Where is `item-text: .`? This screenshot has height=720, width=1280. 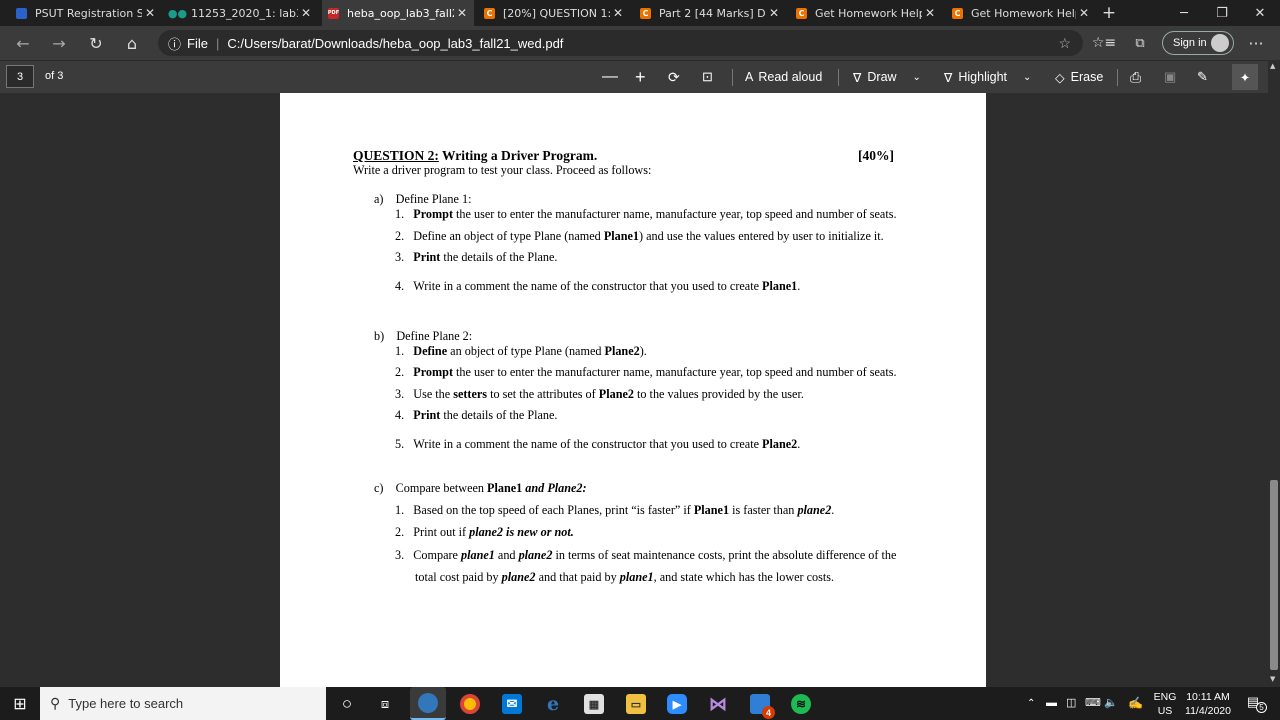
item-text: . is located at coordinates (799, 286).